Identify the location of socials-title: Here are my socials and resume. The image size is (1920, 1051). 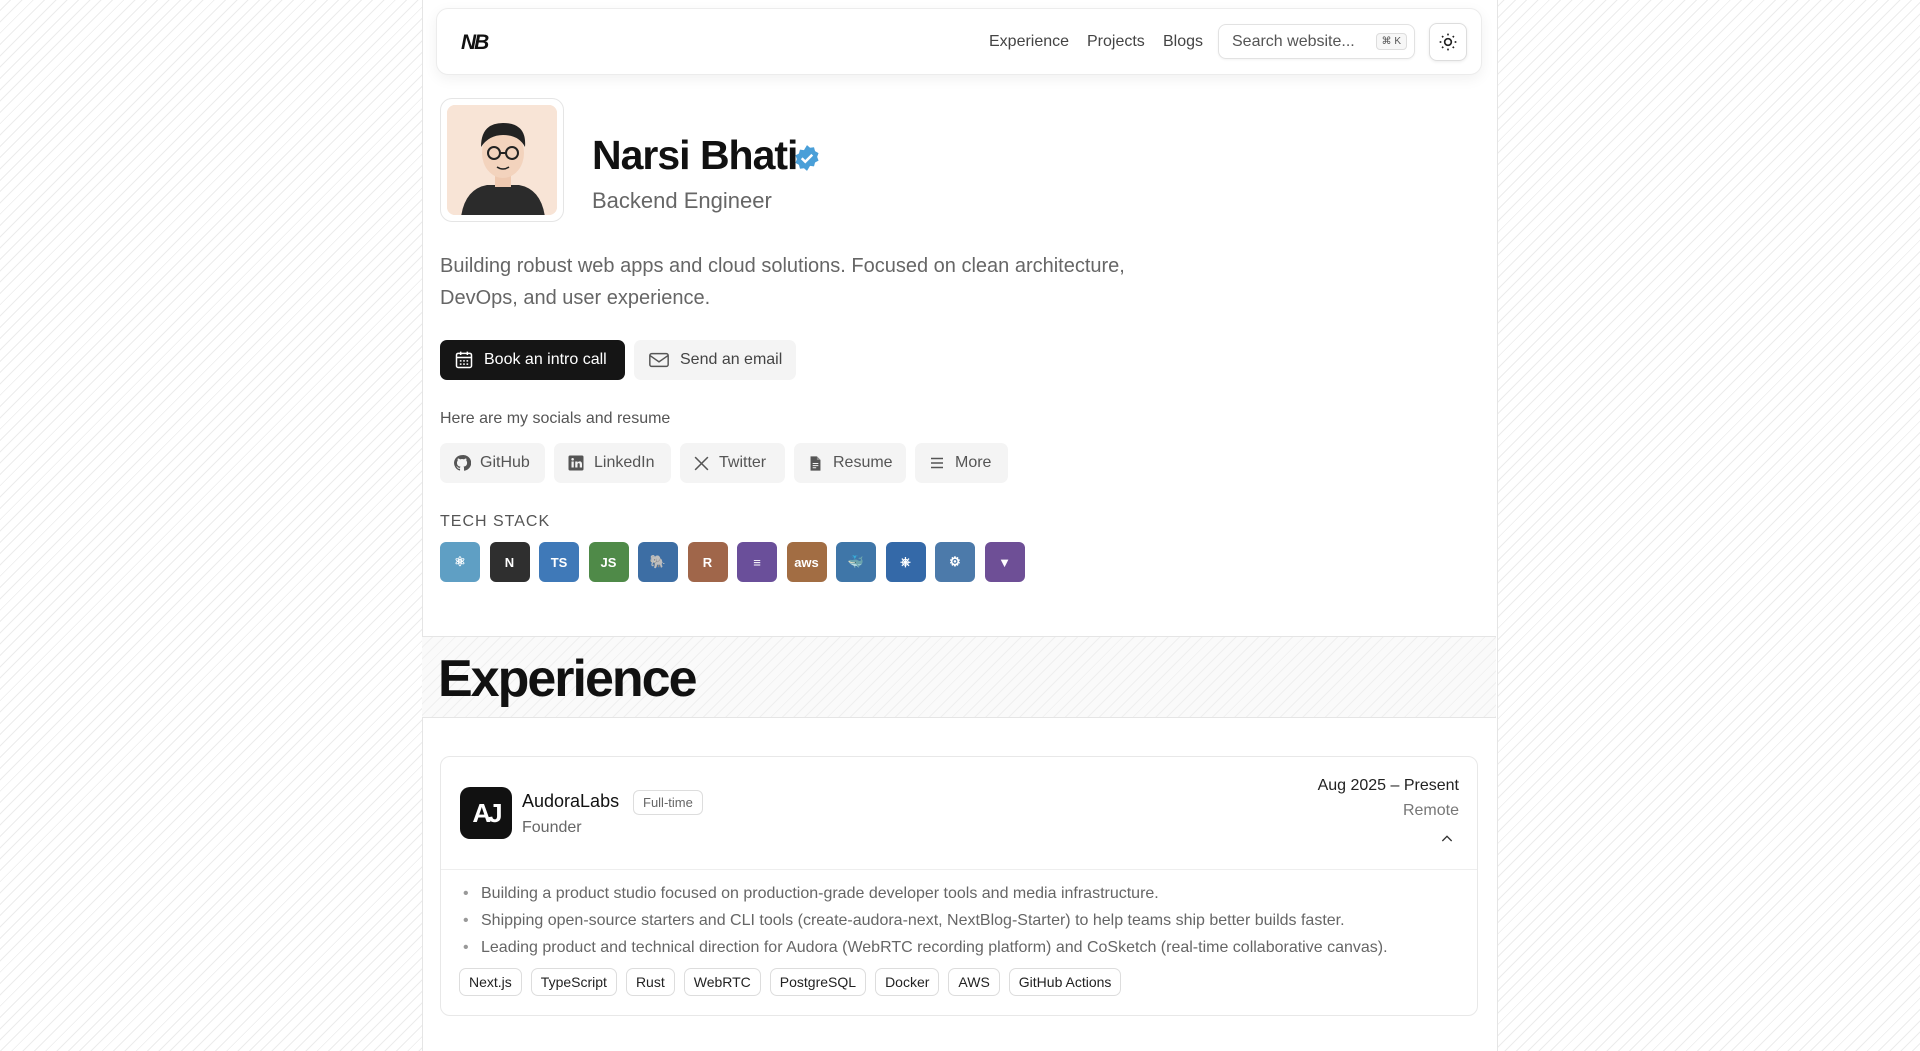
(555, 418).